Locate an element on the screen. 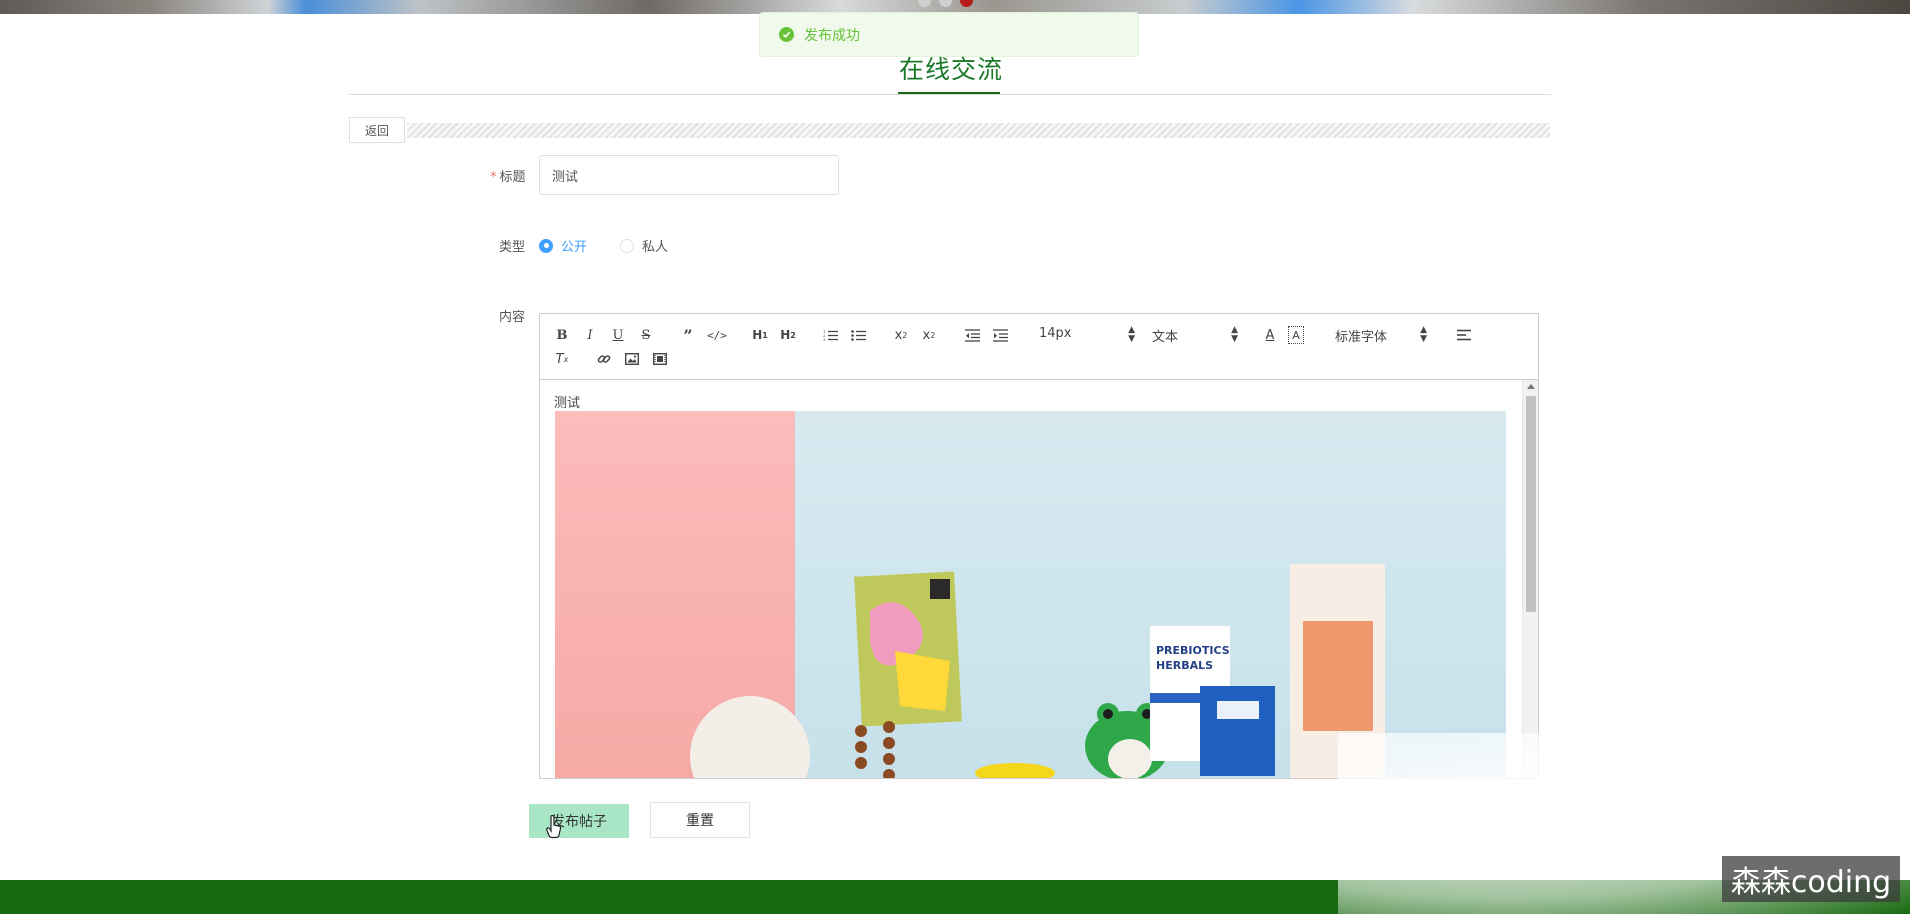 The height and width of the screenshot is (914, 1910). editor-scrollbar is located at coordinates (1530, 579).